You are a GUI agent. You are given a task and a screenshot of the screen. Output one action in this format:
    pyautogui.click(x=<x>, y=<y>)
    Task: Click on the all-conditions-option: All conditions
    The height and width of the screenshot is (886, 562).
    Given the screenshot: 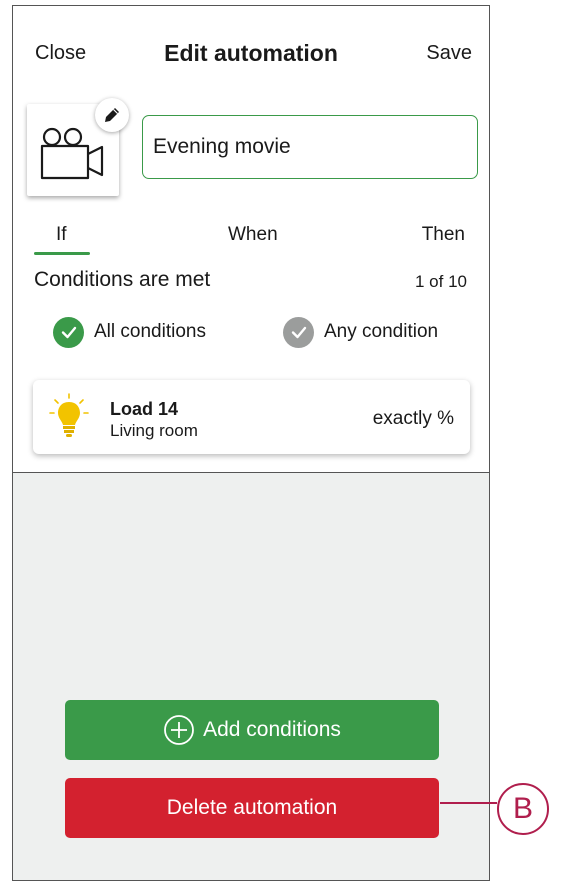 What is the action you would take?
    pyautogui.click(x=129, y=332)
    